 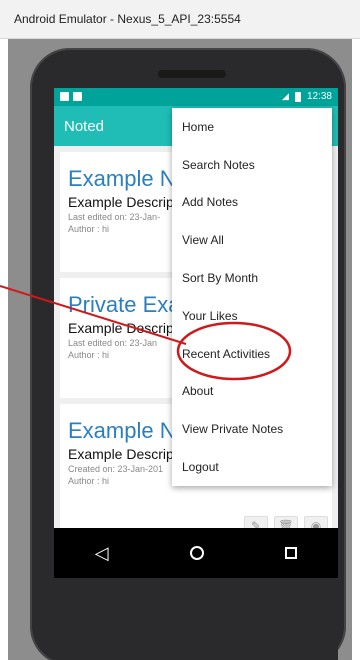 What do you see at coordinates (84, 126) in the screenshot?
I see `app-title: Noted` at bounding box center [84, 126].